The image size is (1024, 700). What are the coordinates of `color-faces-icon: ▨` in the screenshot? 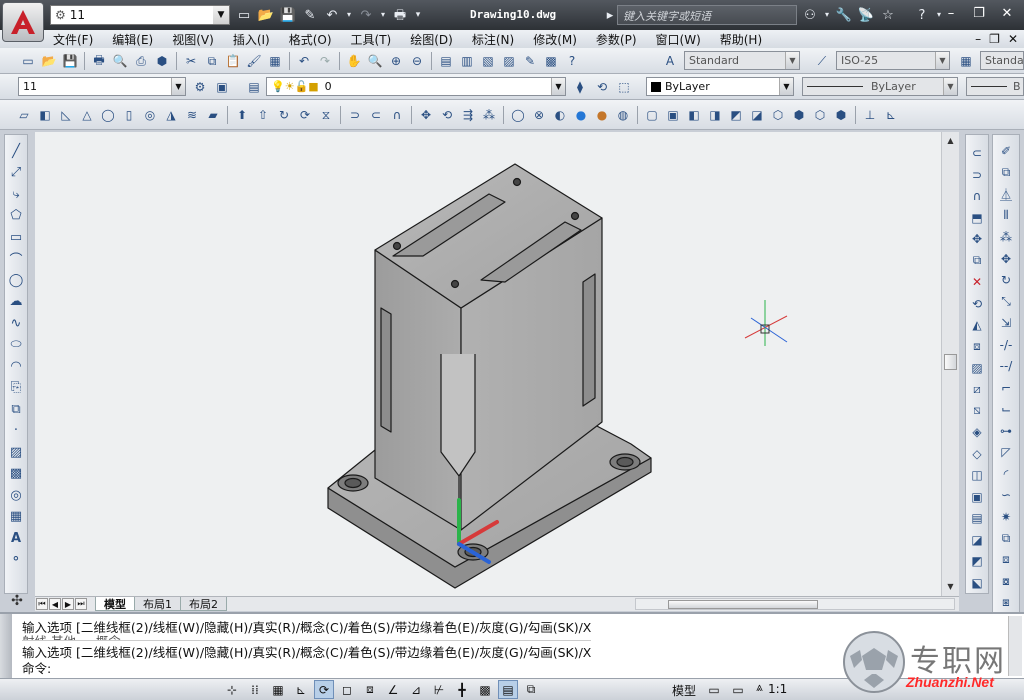 It's located at (977, 368).